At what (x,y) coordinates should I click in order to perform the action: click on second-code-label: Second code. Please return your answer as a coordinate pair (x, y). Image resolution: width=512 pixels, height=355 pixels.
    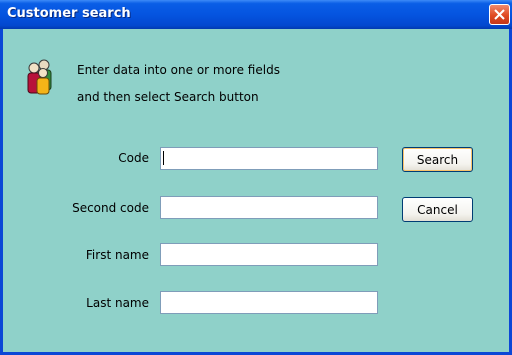
    Looking at the image, I should click on (110, 208).